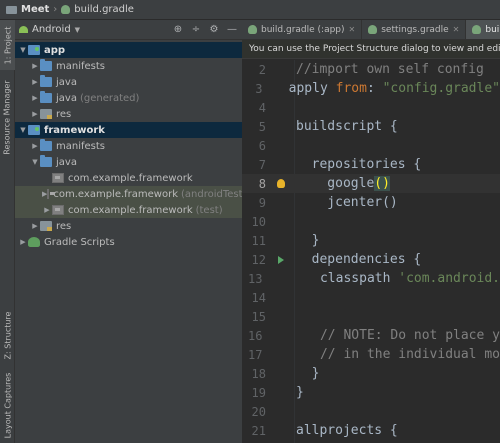 The image size is (500, 443). I want to click on editor-tab-active: build.gradle (Me, so click(483, 29).